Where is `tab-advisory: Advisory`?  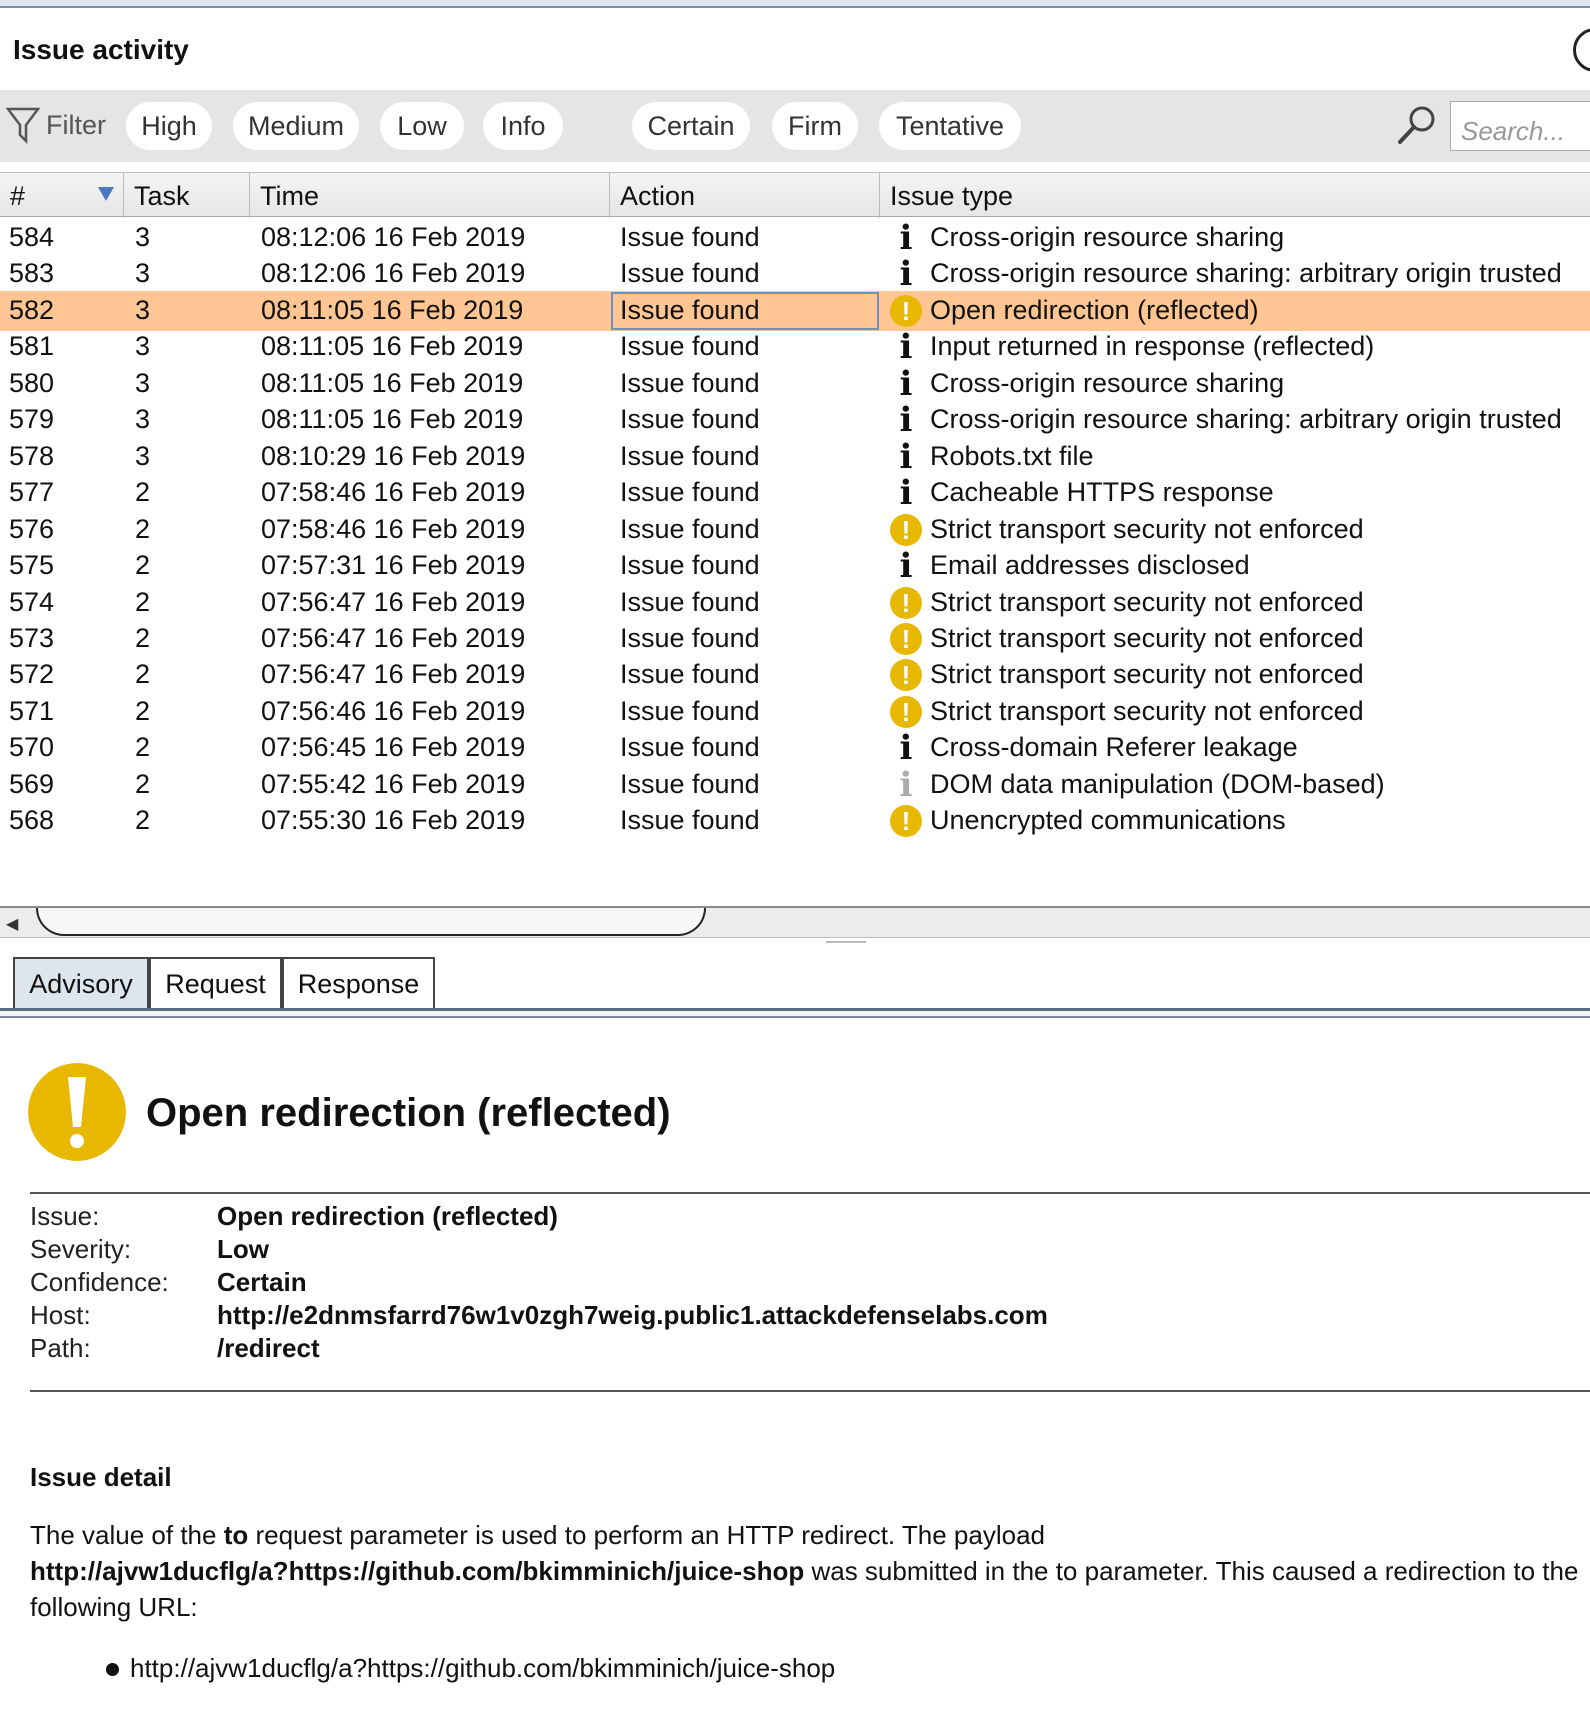
tab-advisory: Advisory is located at coordinates (81, 983).